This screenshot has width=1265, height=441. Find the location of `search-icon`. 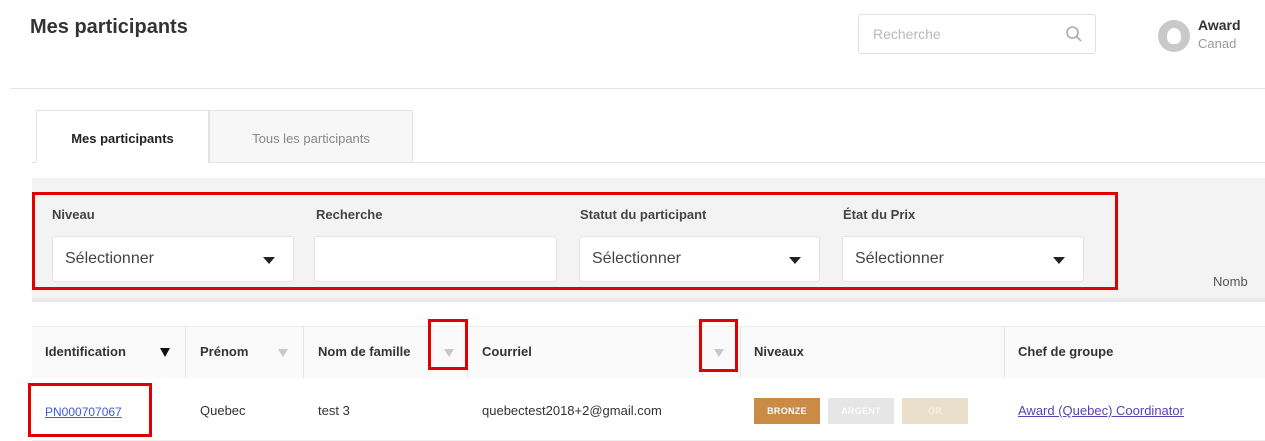

search-icon is located at coordinates (1074, 36).